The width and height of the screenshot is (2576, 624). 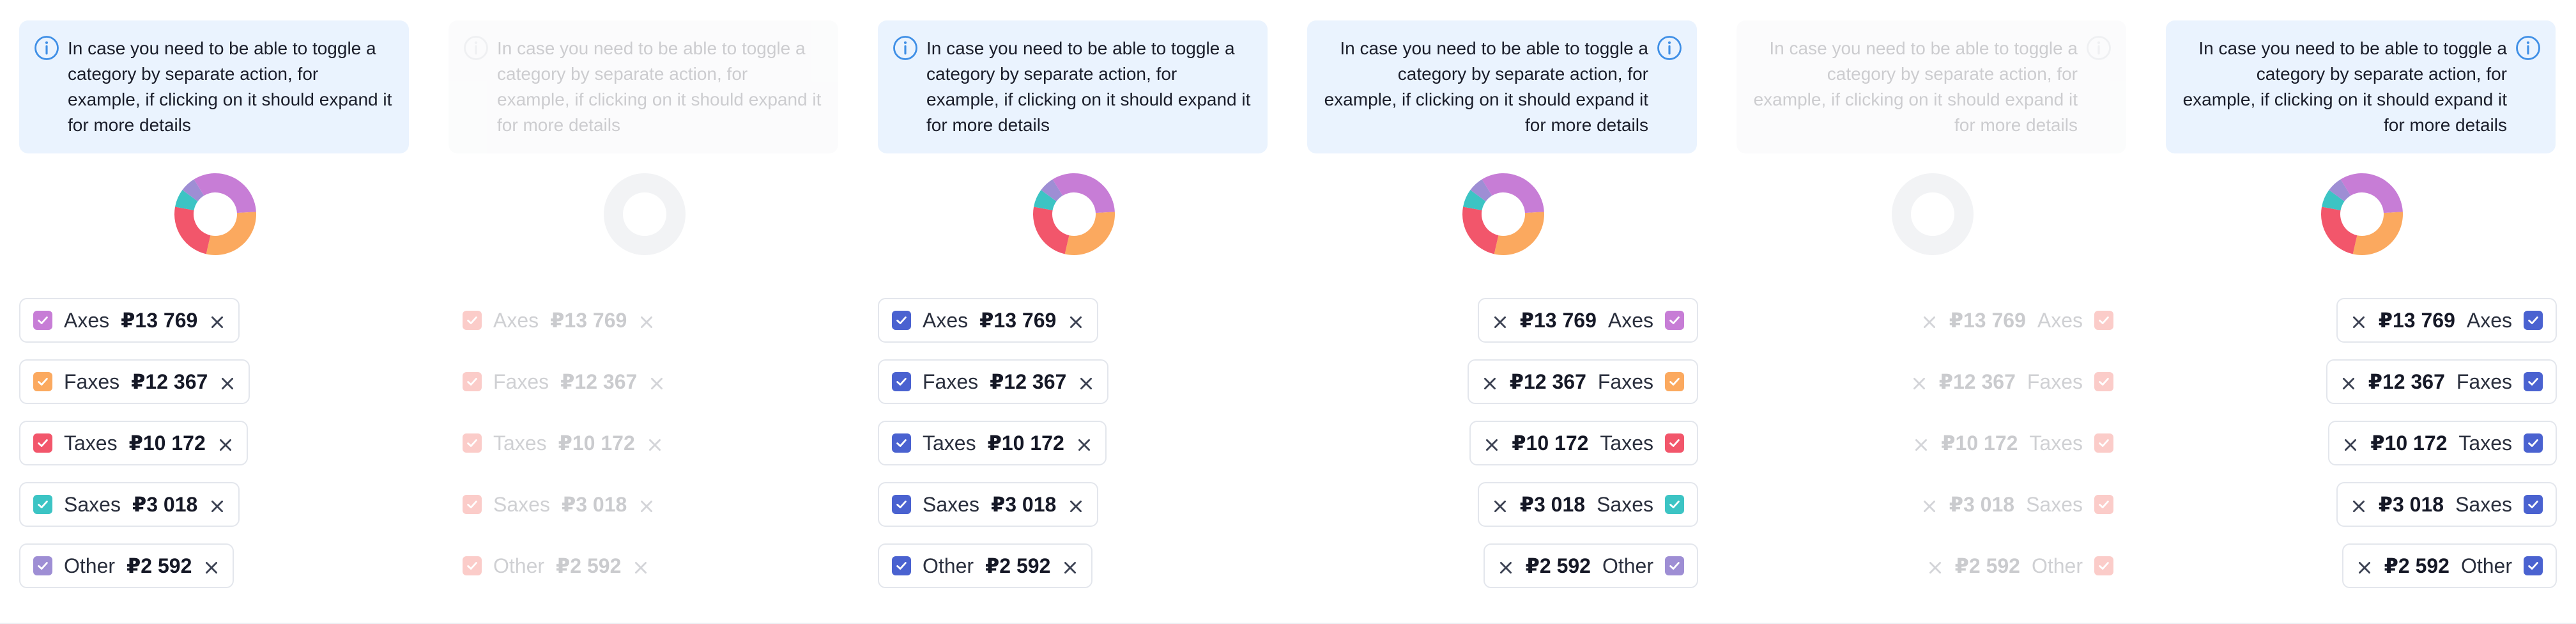 What do you see at coordinates (2098, 48) in the screenshot?
I see `info-icon` at bounding box center [2098, 48].